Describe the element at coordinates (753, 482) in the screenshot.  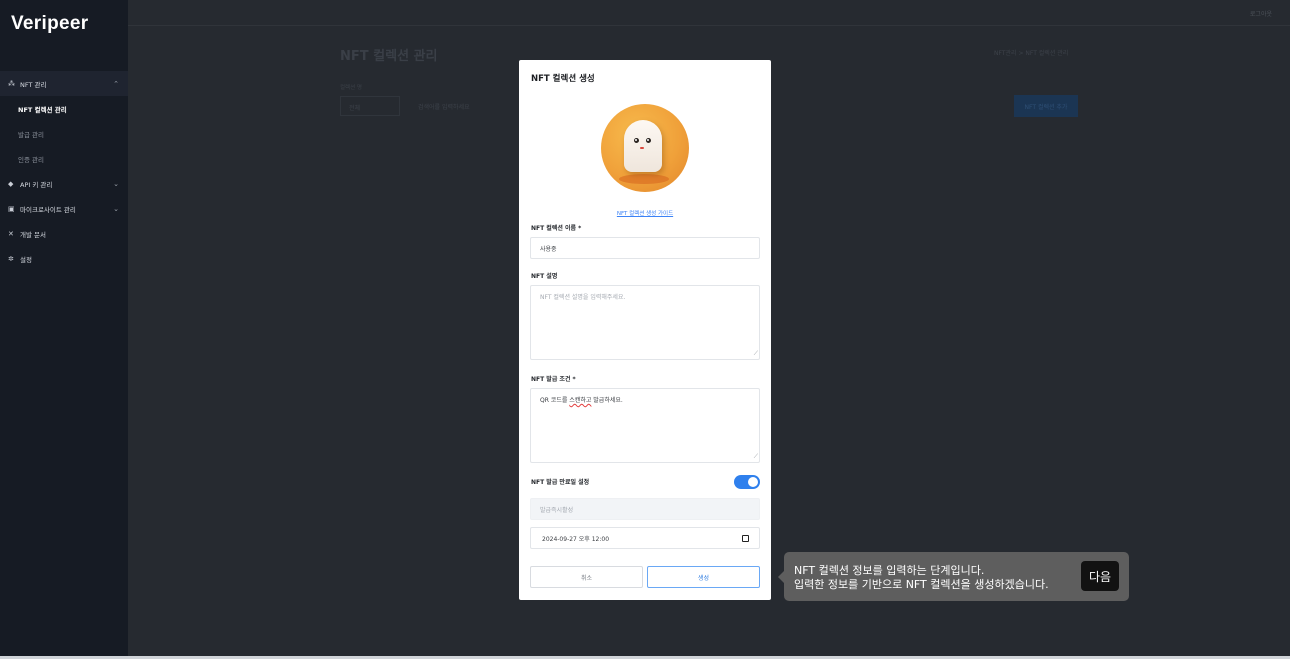
I see `toggle-knob` at that location.